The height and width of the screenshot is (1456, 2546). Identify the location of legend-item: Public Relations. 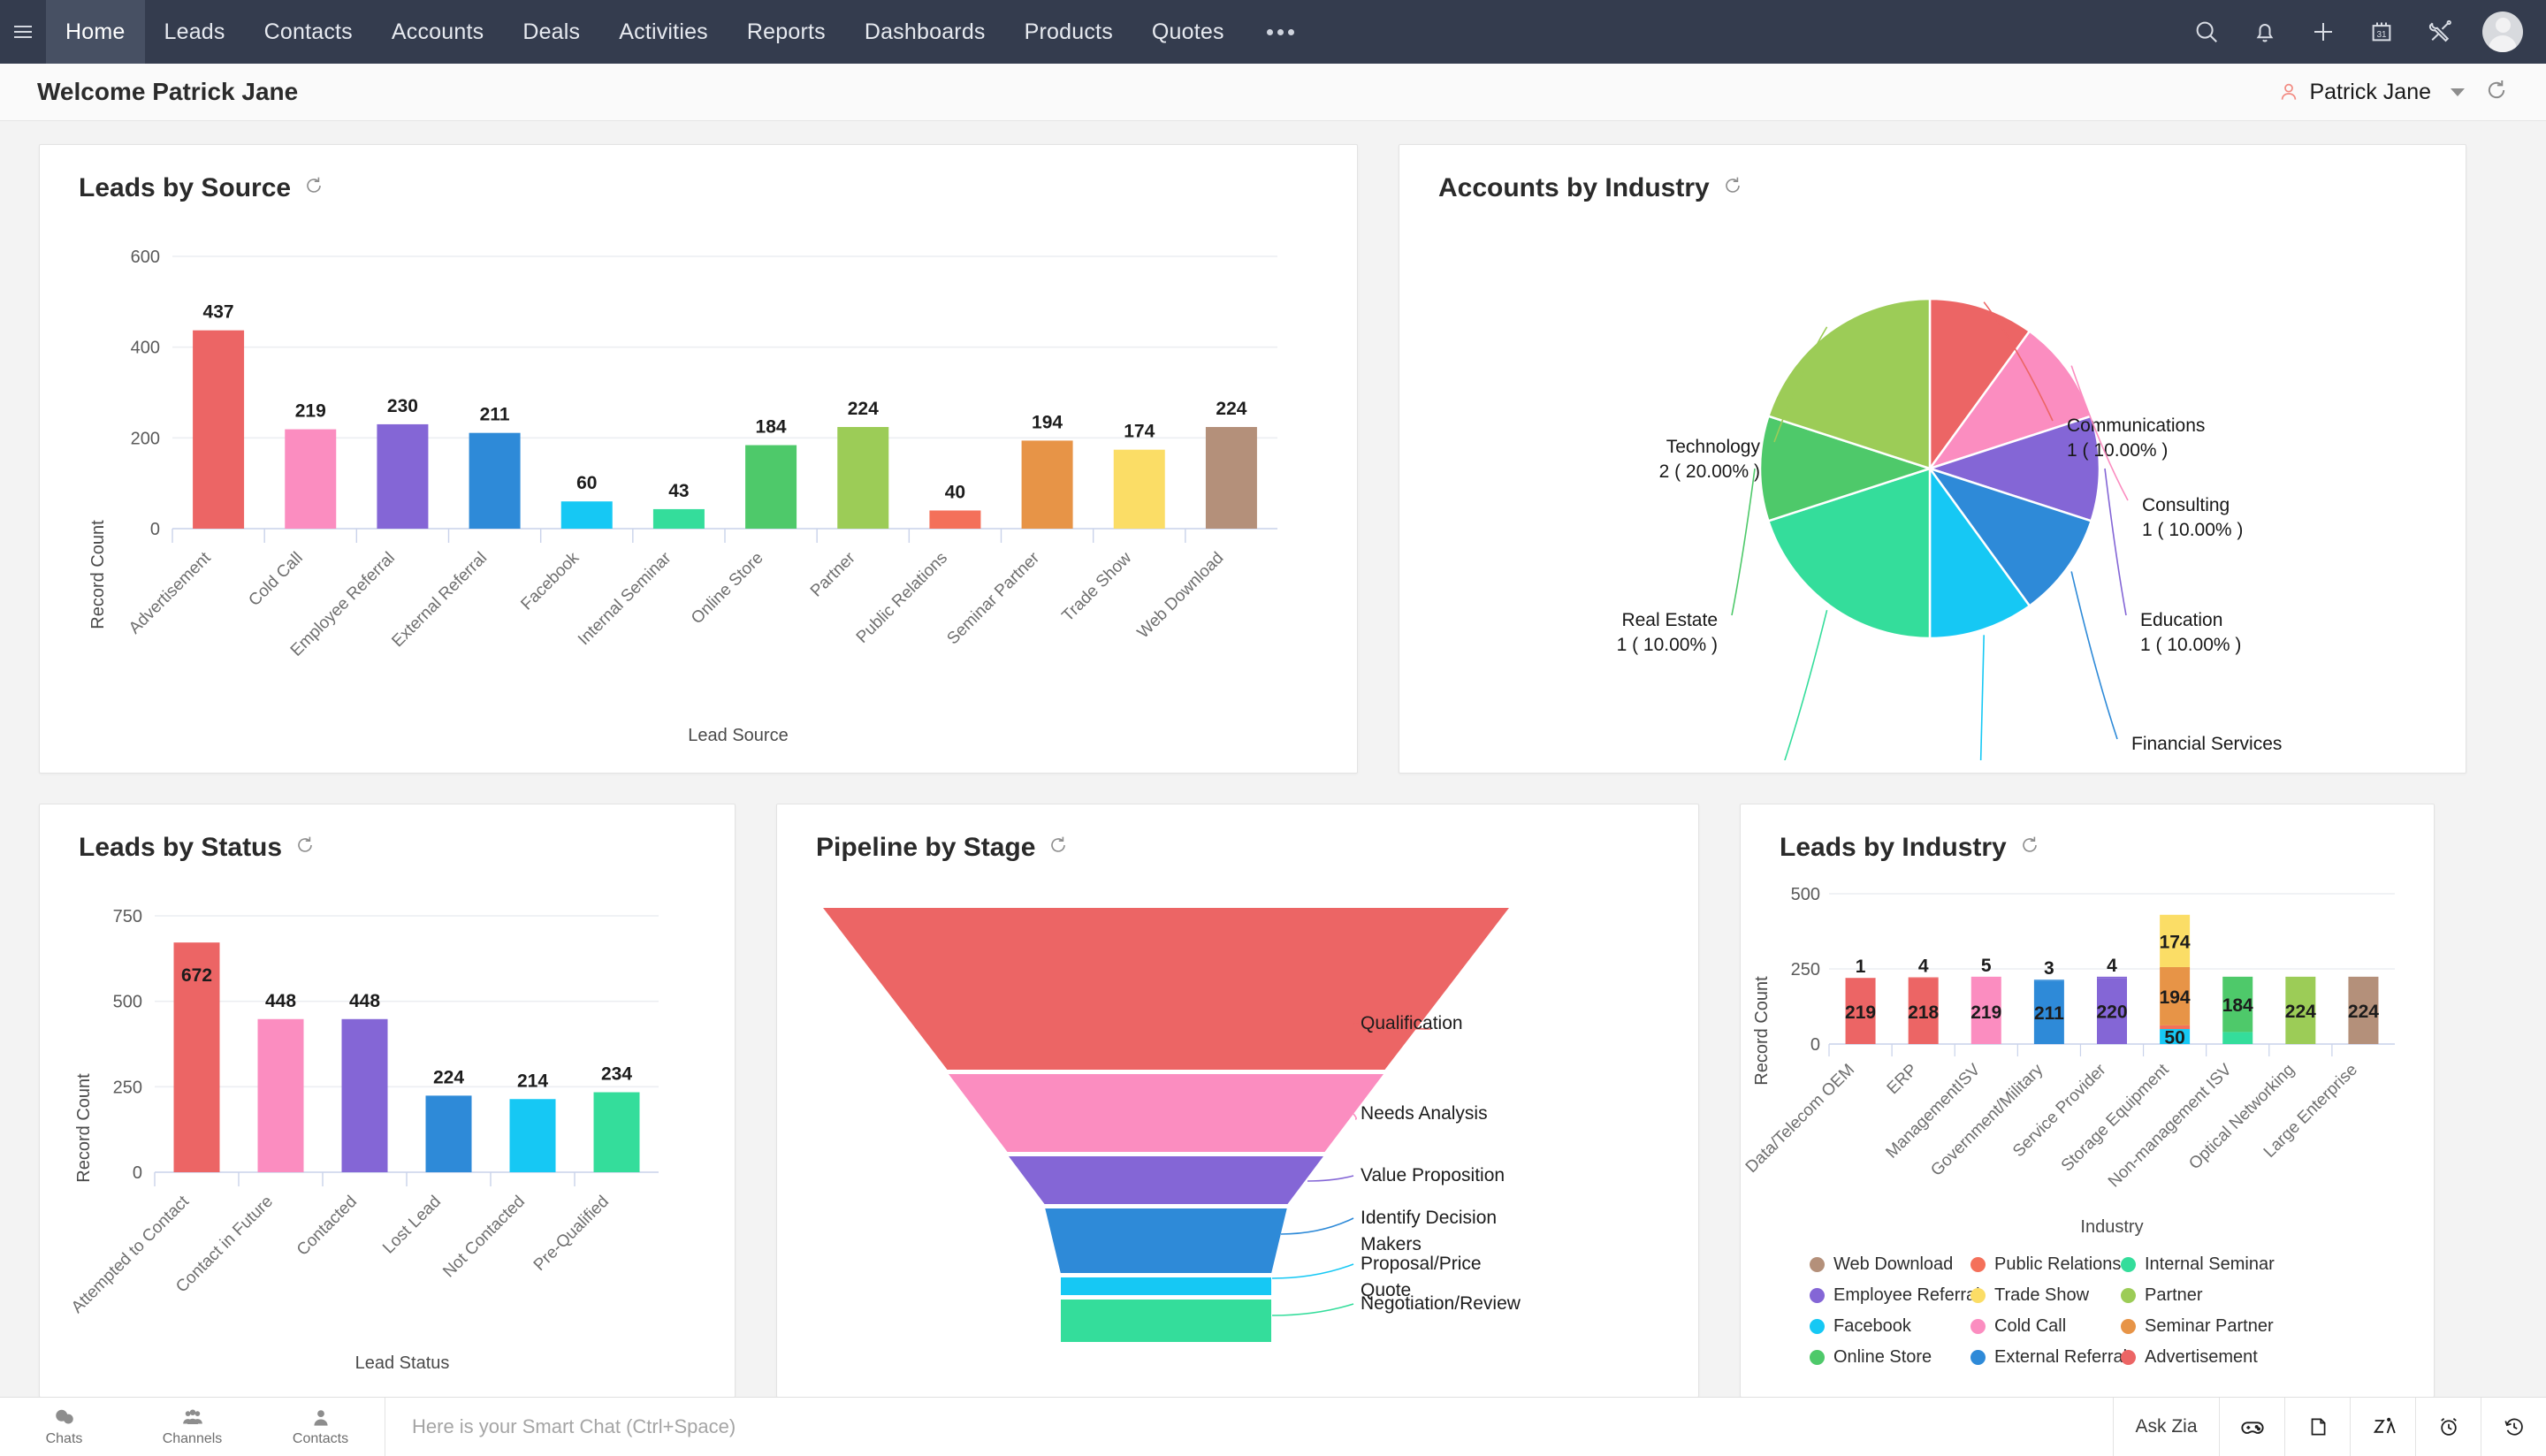
(2045, 1264).